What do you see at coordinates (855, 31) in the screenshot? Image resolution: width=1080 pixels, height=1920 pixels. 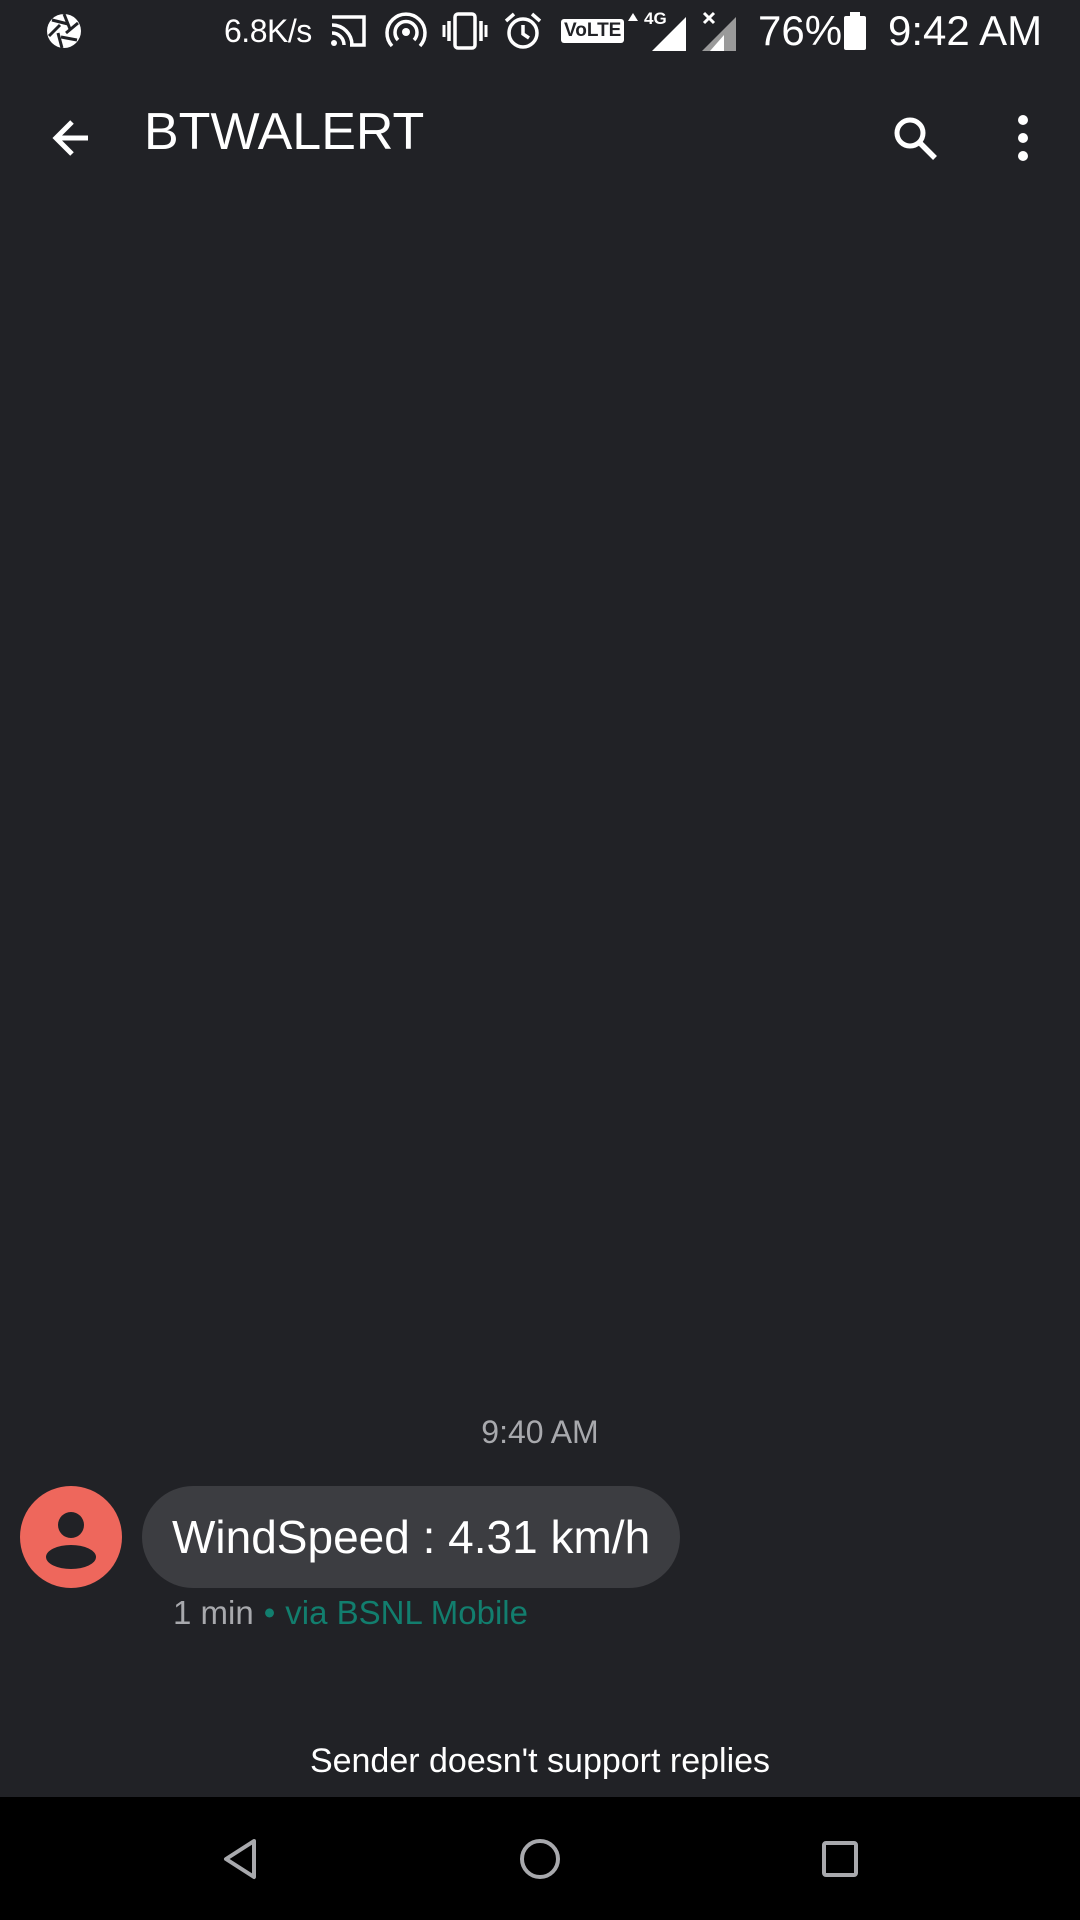 I see `battery-icon` at bounding box center [855, 31].